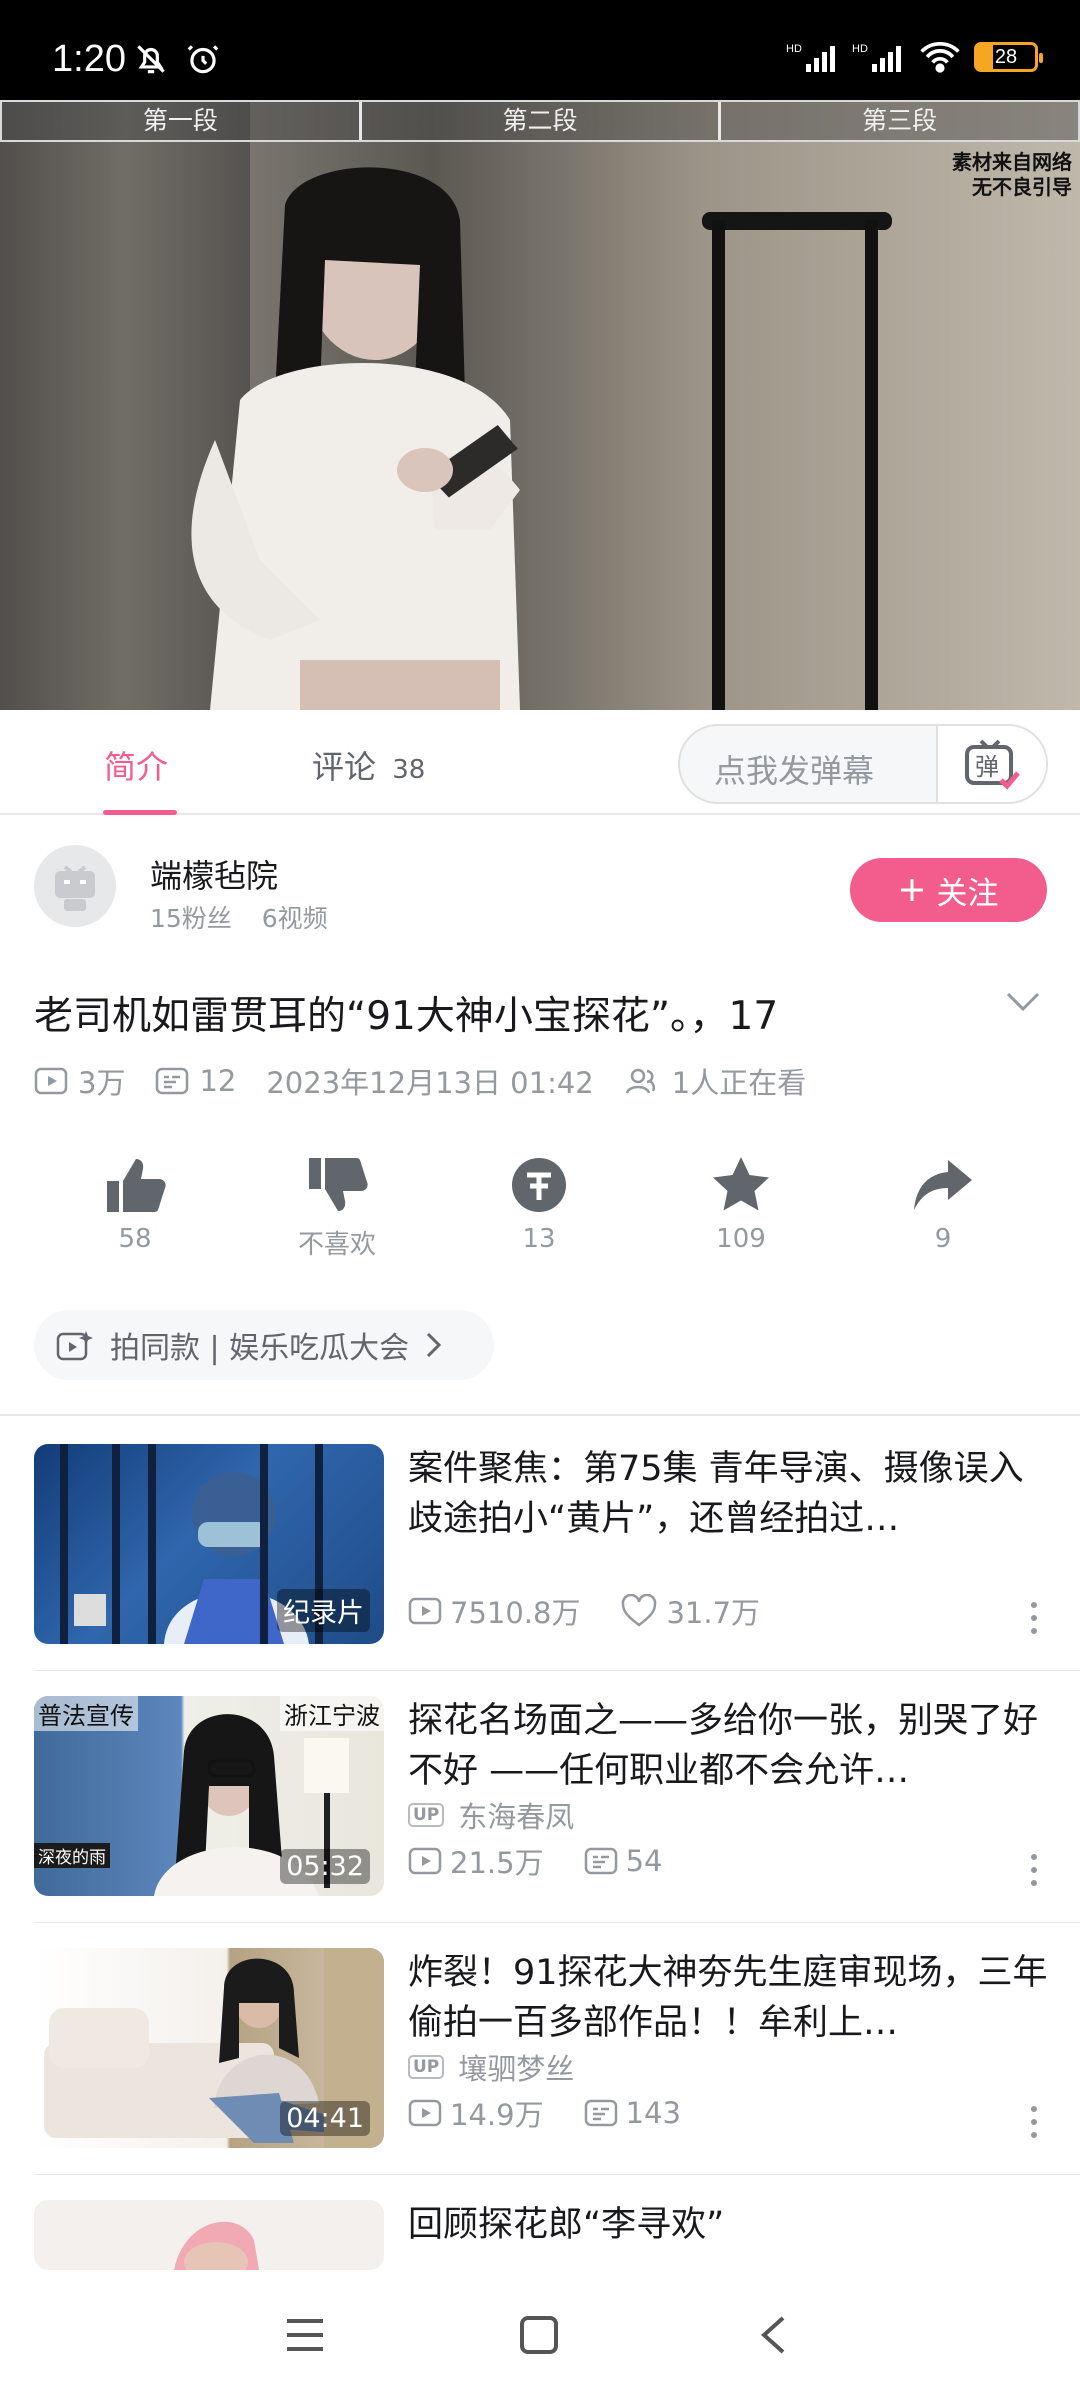 Image resolution: width=1080 pixels, height=2400 pixels. What do you see at coordinates (911, 890) in the screenshot?
I see `plus-icon` at bounding box center [911, 890].